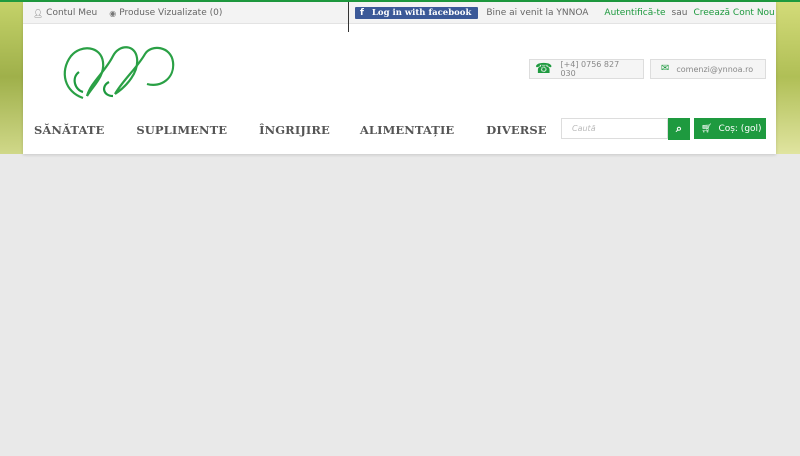  I want to click on search-button: ⌕, so click(679, 129).